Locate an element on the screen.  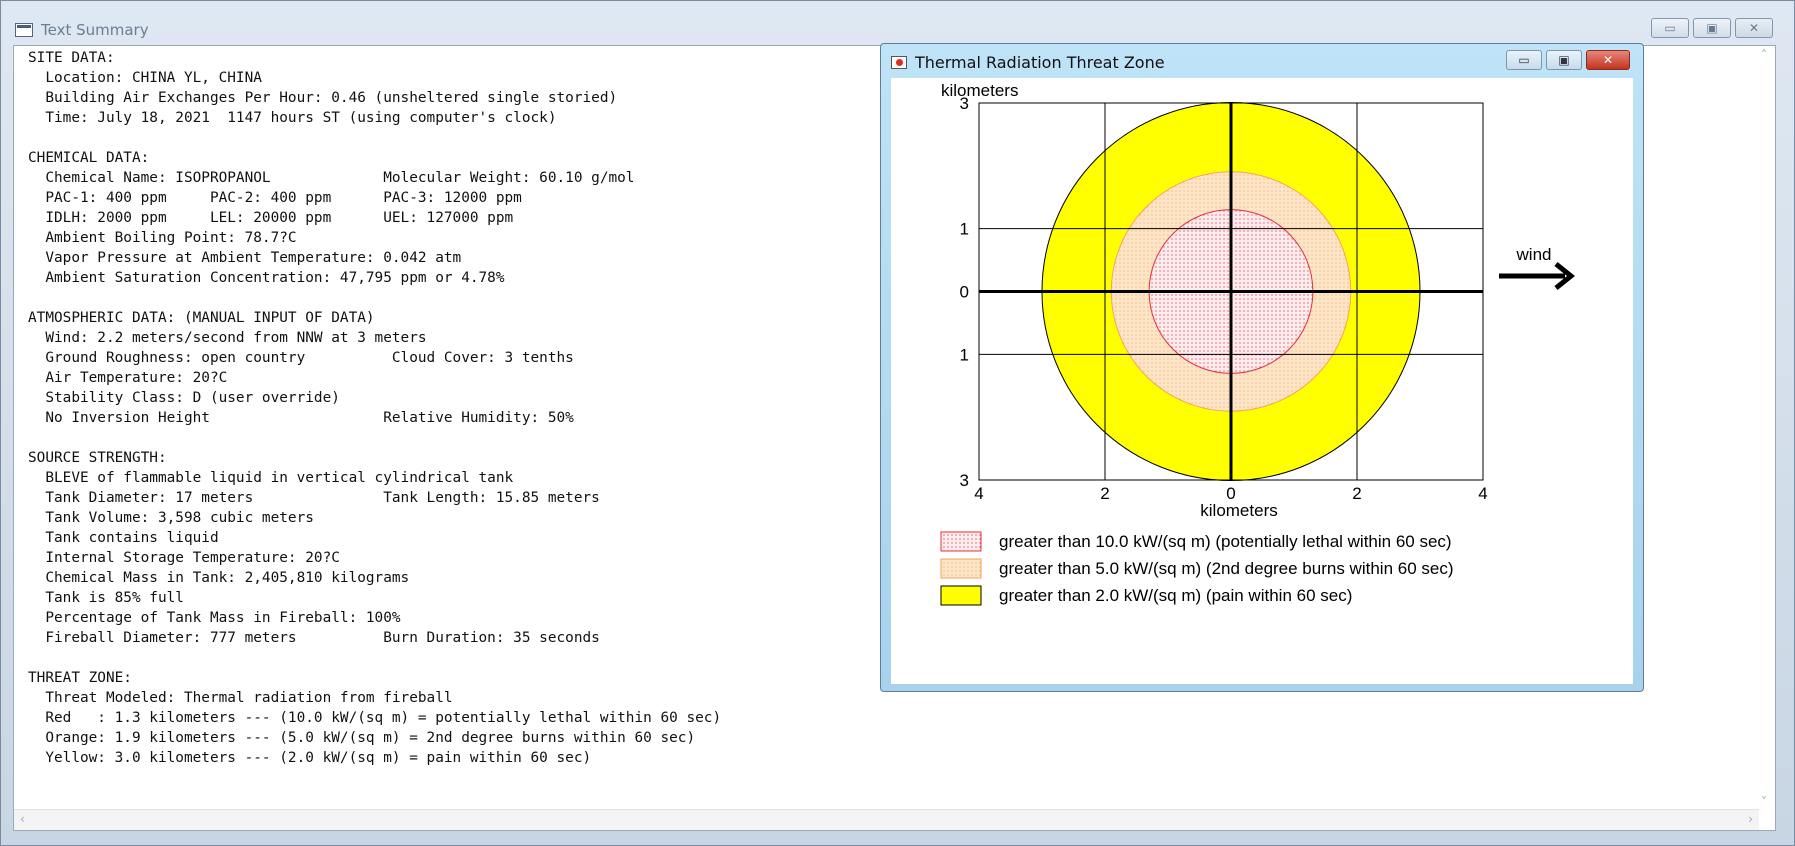
chart-close-button: ✕ is located at coordinates (1608, 60).